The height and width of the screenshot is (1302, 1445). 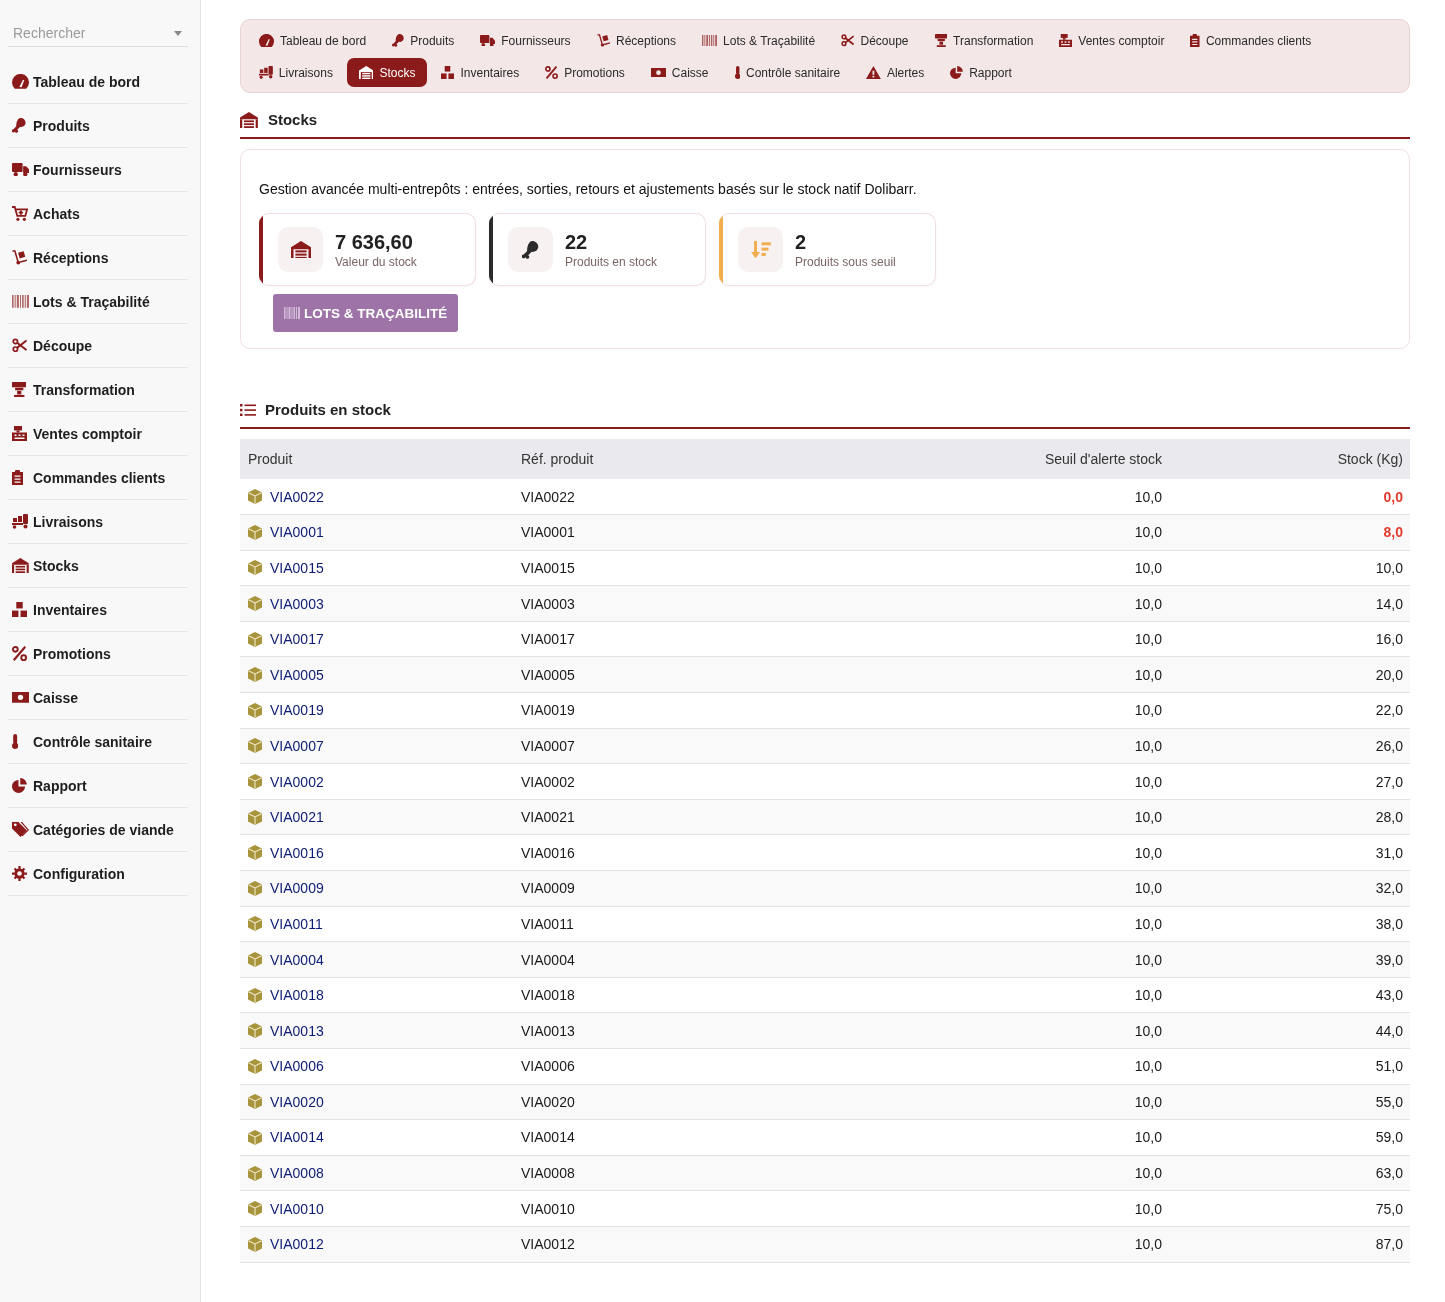 What do you see at coordinates (297, 1137) in the screenshot?
I see `product-link: VIA0014` at bounding box center [297, 1137].